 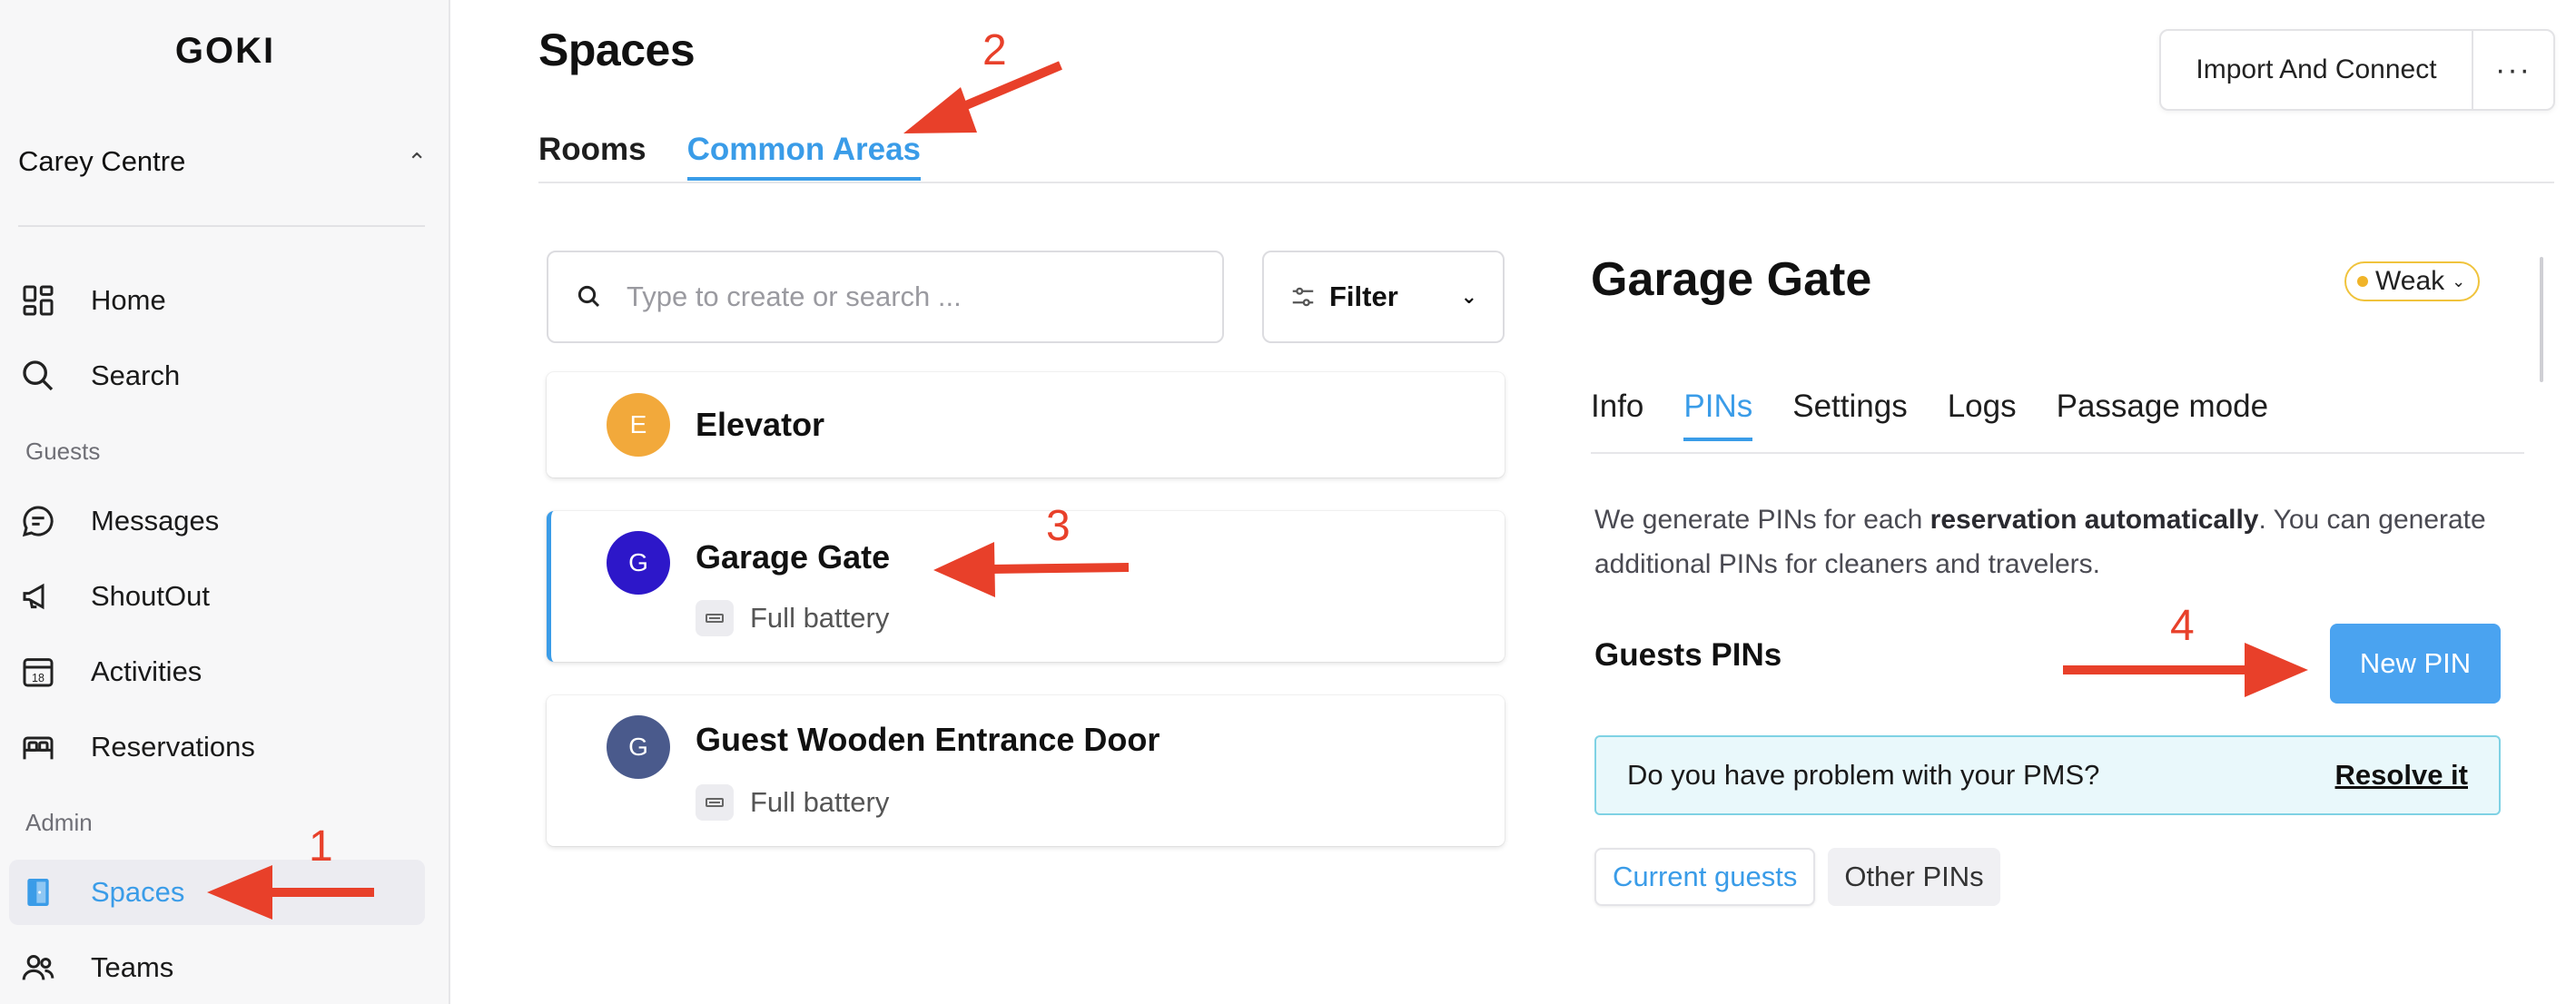 I want to click on avatar: E, so click(x=638, y=425).